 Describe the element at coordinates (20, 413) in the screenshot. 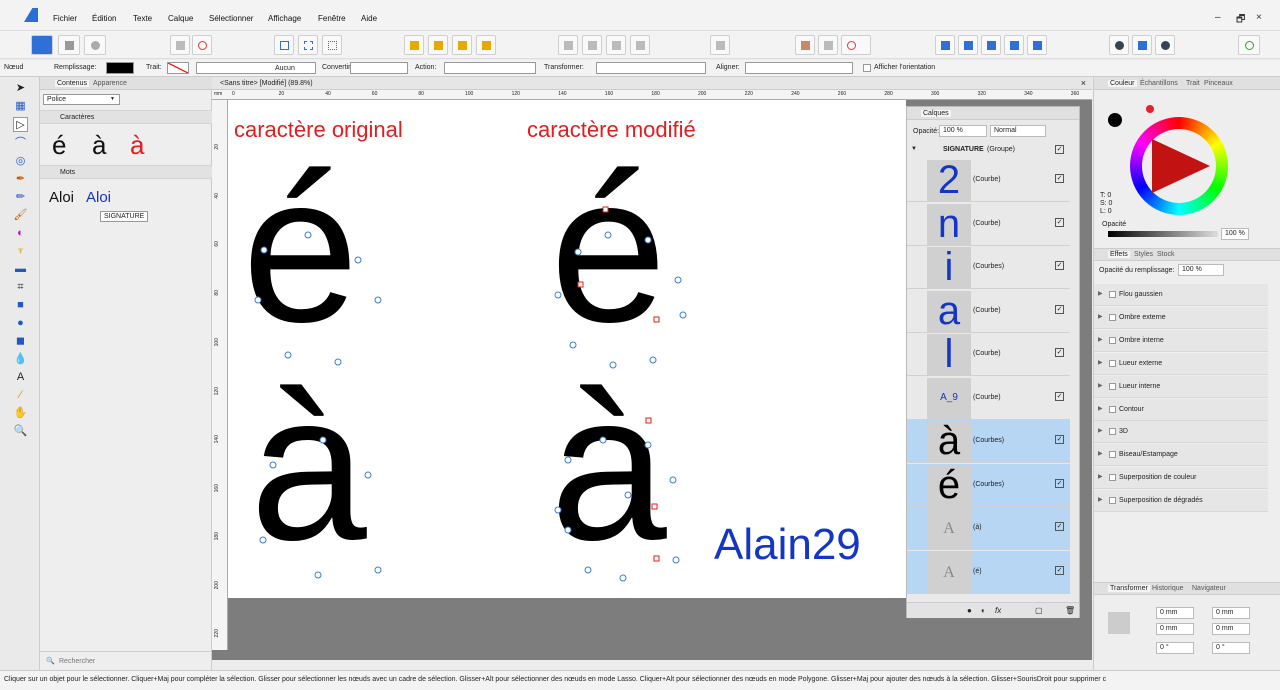

I see `hand-tool-icon: ✋` at that location.